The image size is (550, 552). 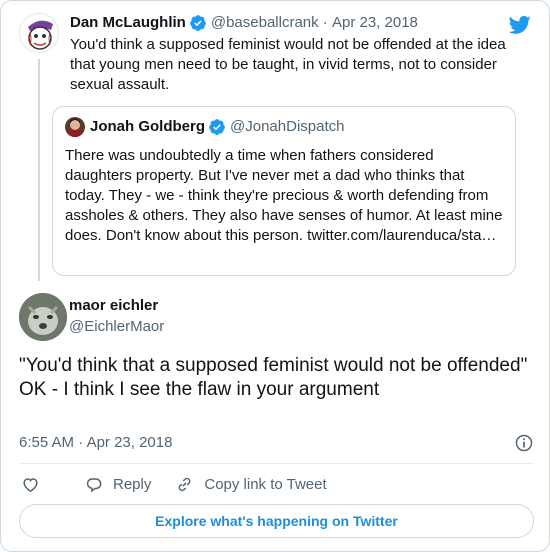 I want to click on author-name: Jonah Goldberg, so click(x=148, y=126).